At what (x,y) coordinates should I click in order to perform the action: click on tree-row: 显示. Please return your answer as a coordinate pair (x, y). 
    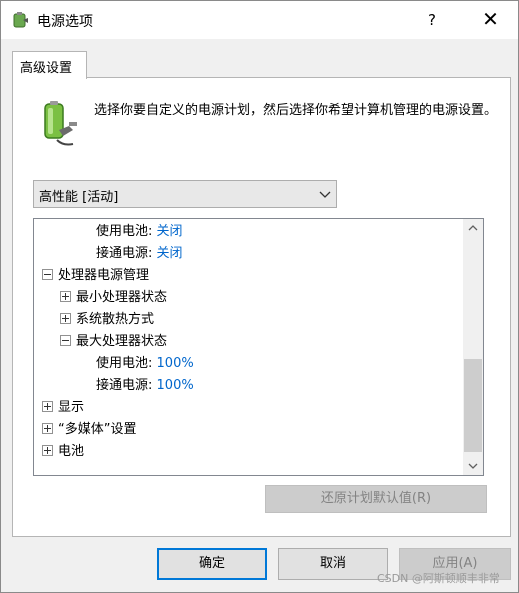
    Looking at the image, I should click on (63, 408).